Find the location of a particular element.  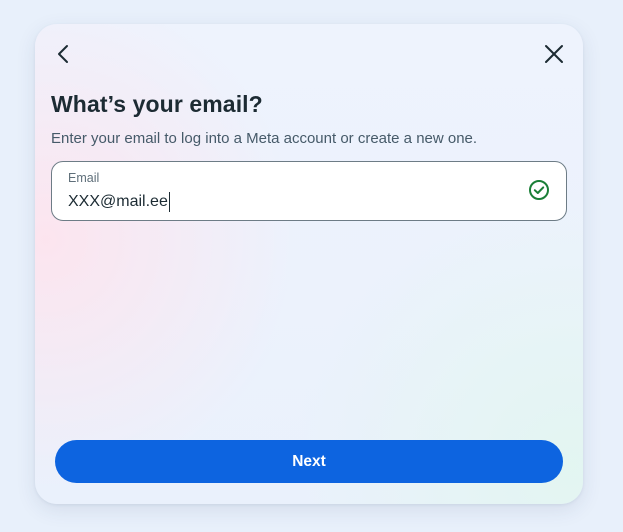

next-button: Next is located at coordinates (309, 461).